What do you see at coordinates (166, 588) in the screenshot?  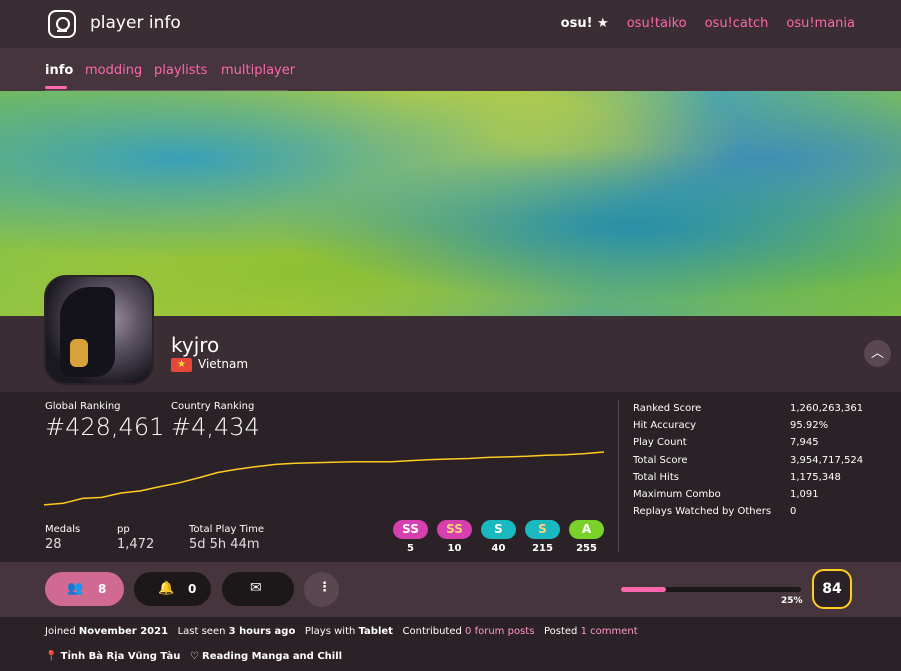 I see `bell-icon: 🔔` at bounding box center [166, 588].